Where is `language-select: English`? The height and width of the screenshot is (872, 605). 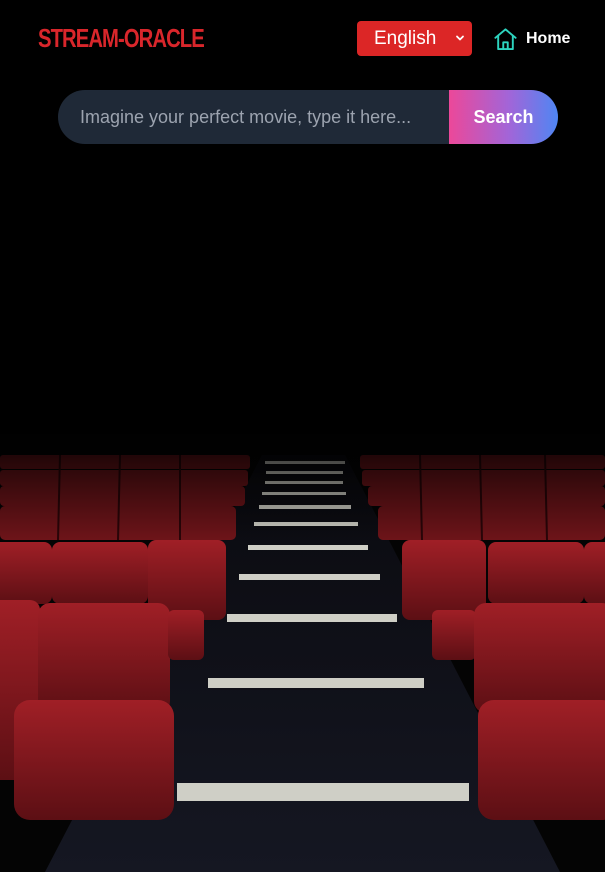 language-select: English is located at coordinates (414, 38).